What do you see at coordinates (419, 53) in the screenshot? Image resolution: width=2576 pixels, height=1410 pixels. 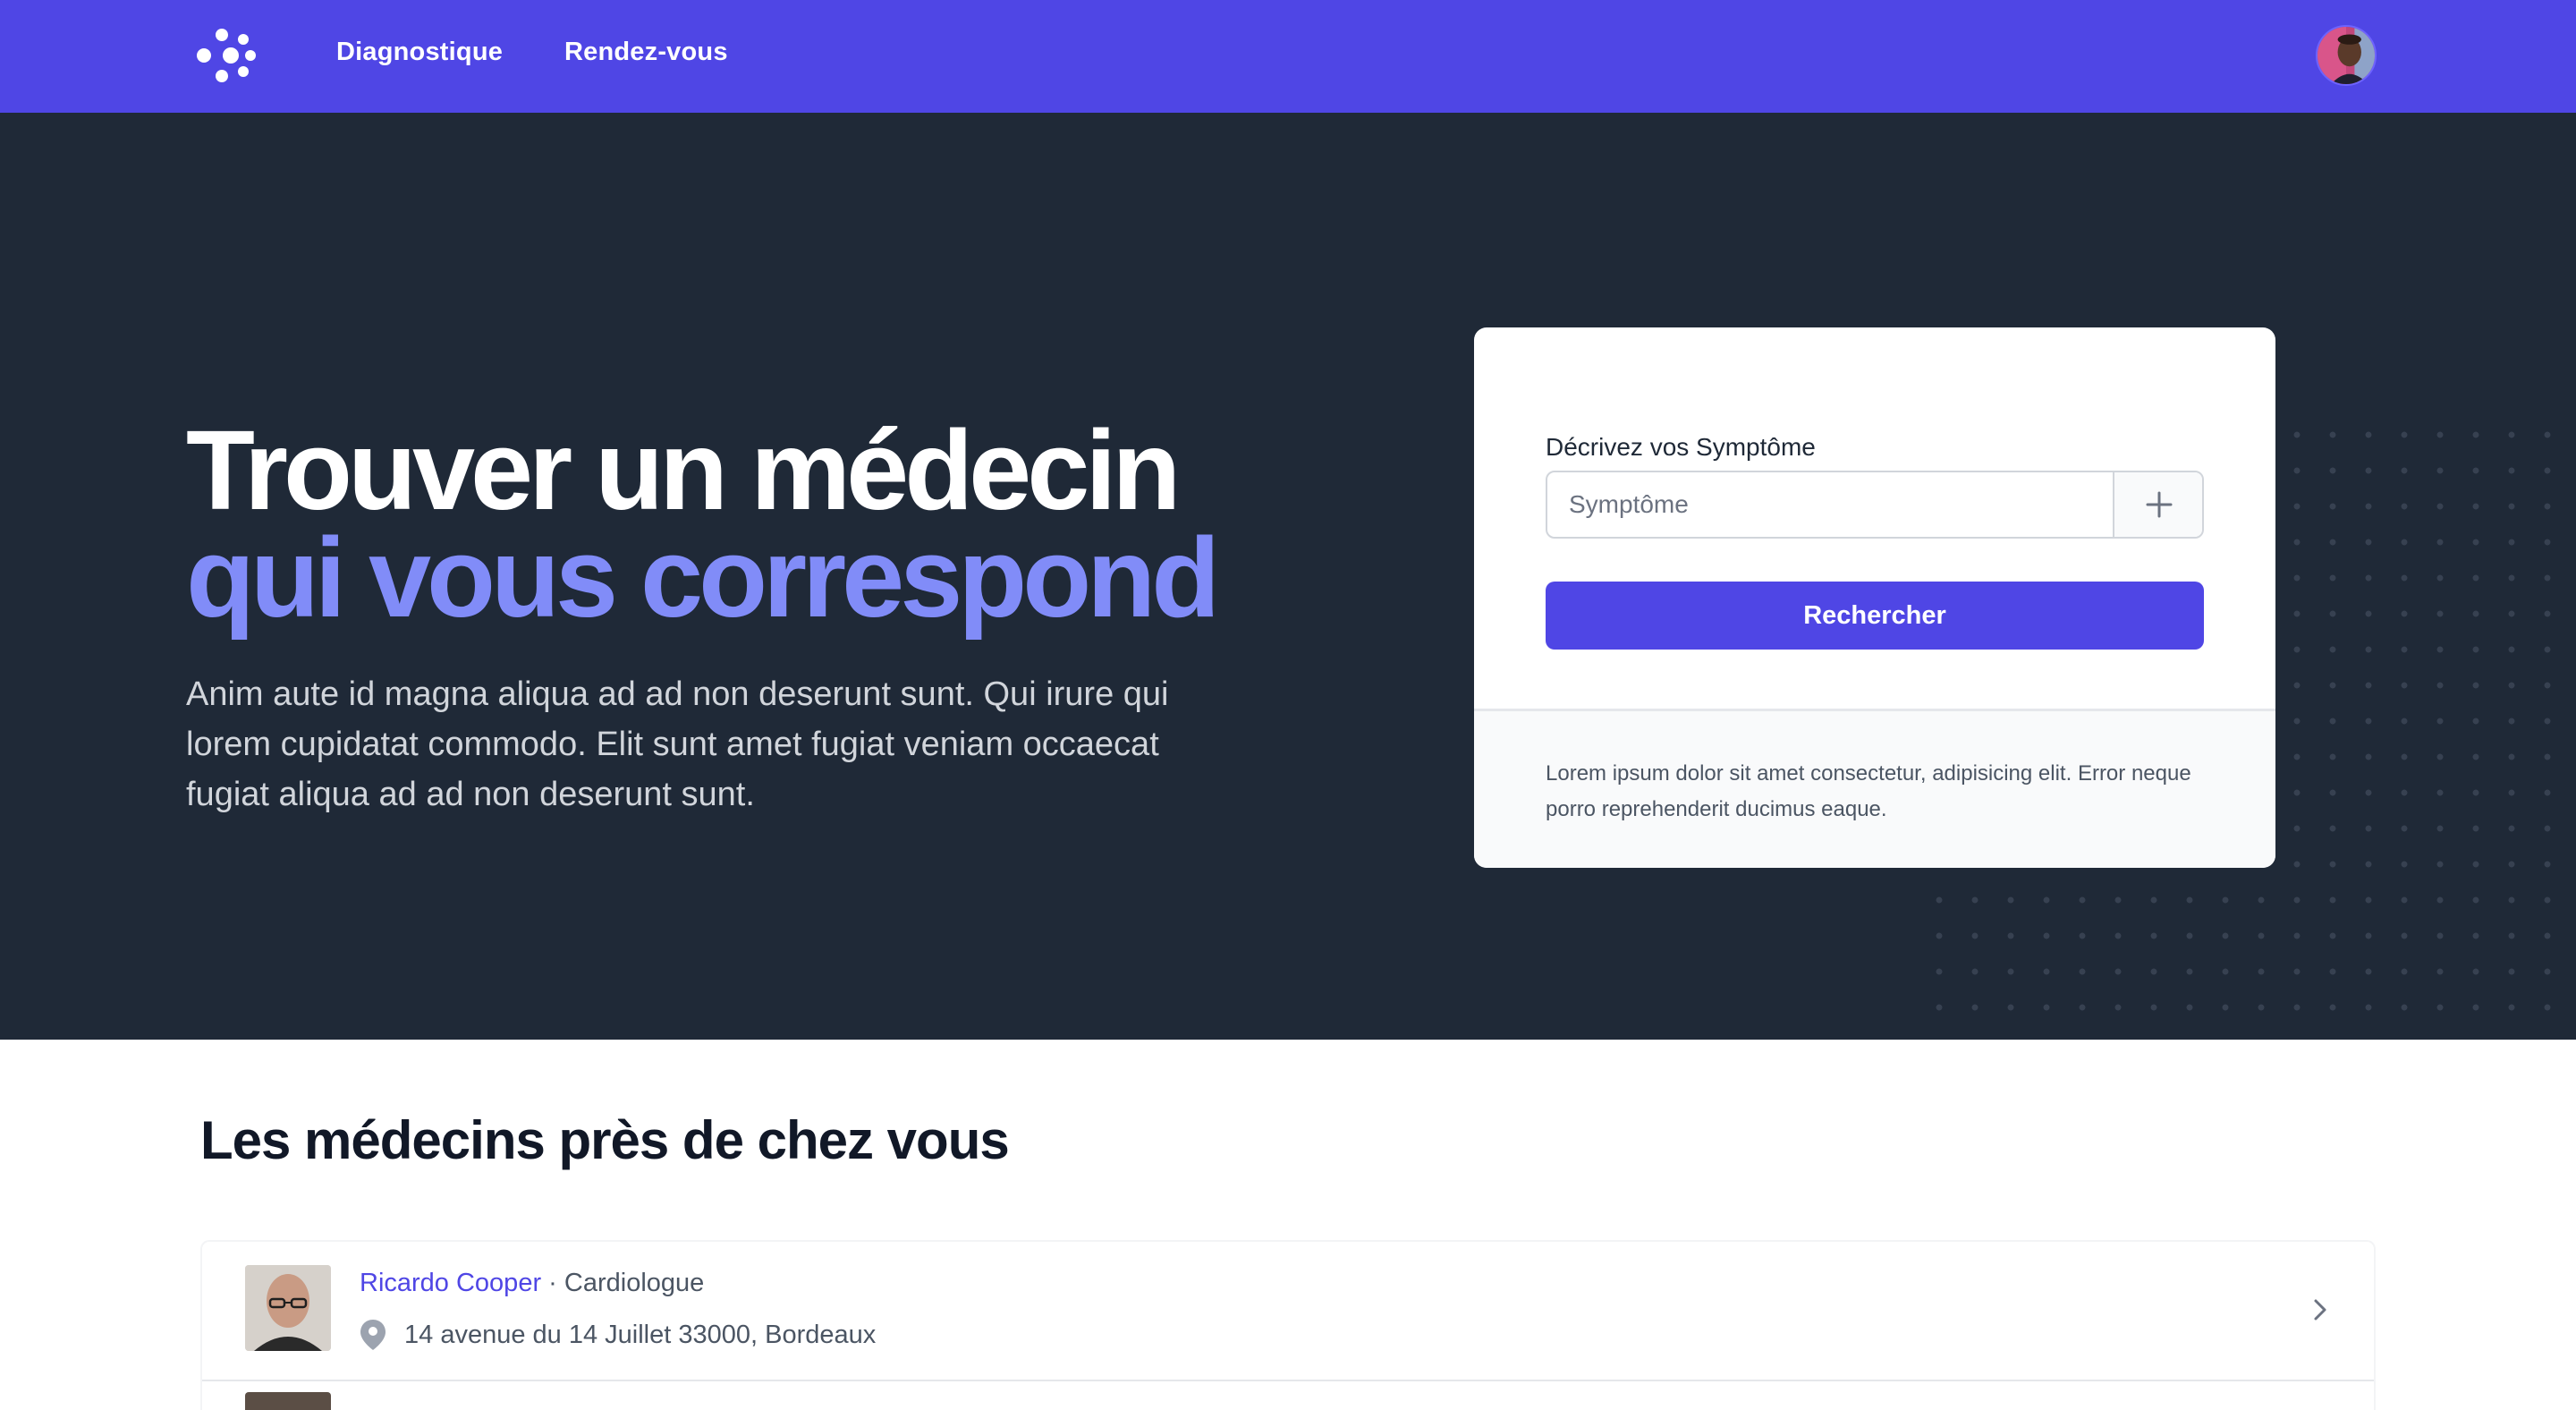 I see `nav-link-diagnostique: Diagnostique` at bounding box center [419, 53].